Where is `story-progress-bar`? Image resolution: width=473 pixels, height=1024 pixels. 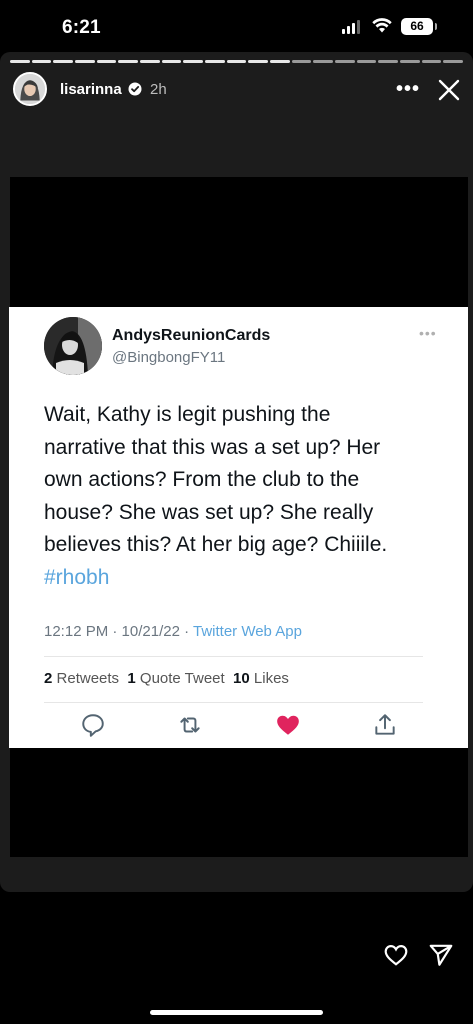 story-progress-bar is located at coordinates (237, 61).